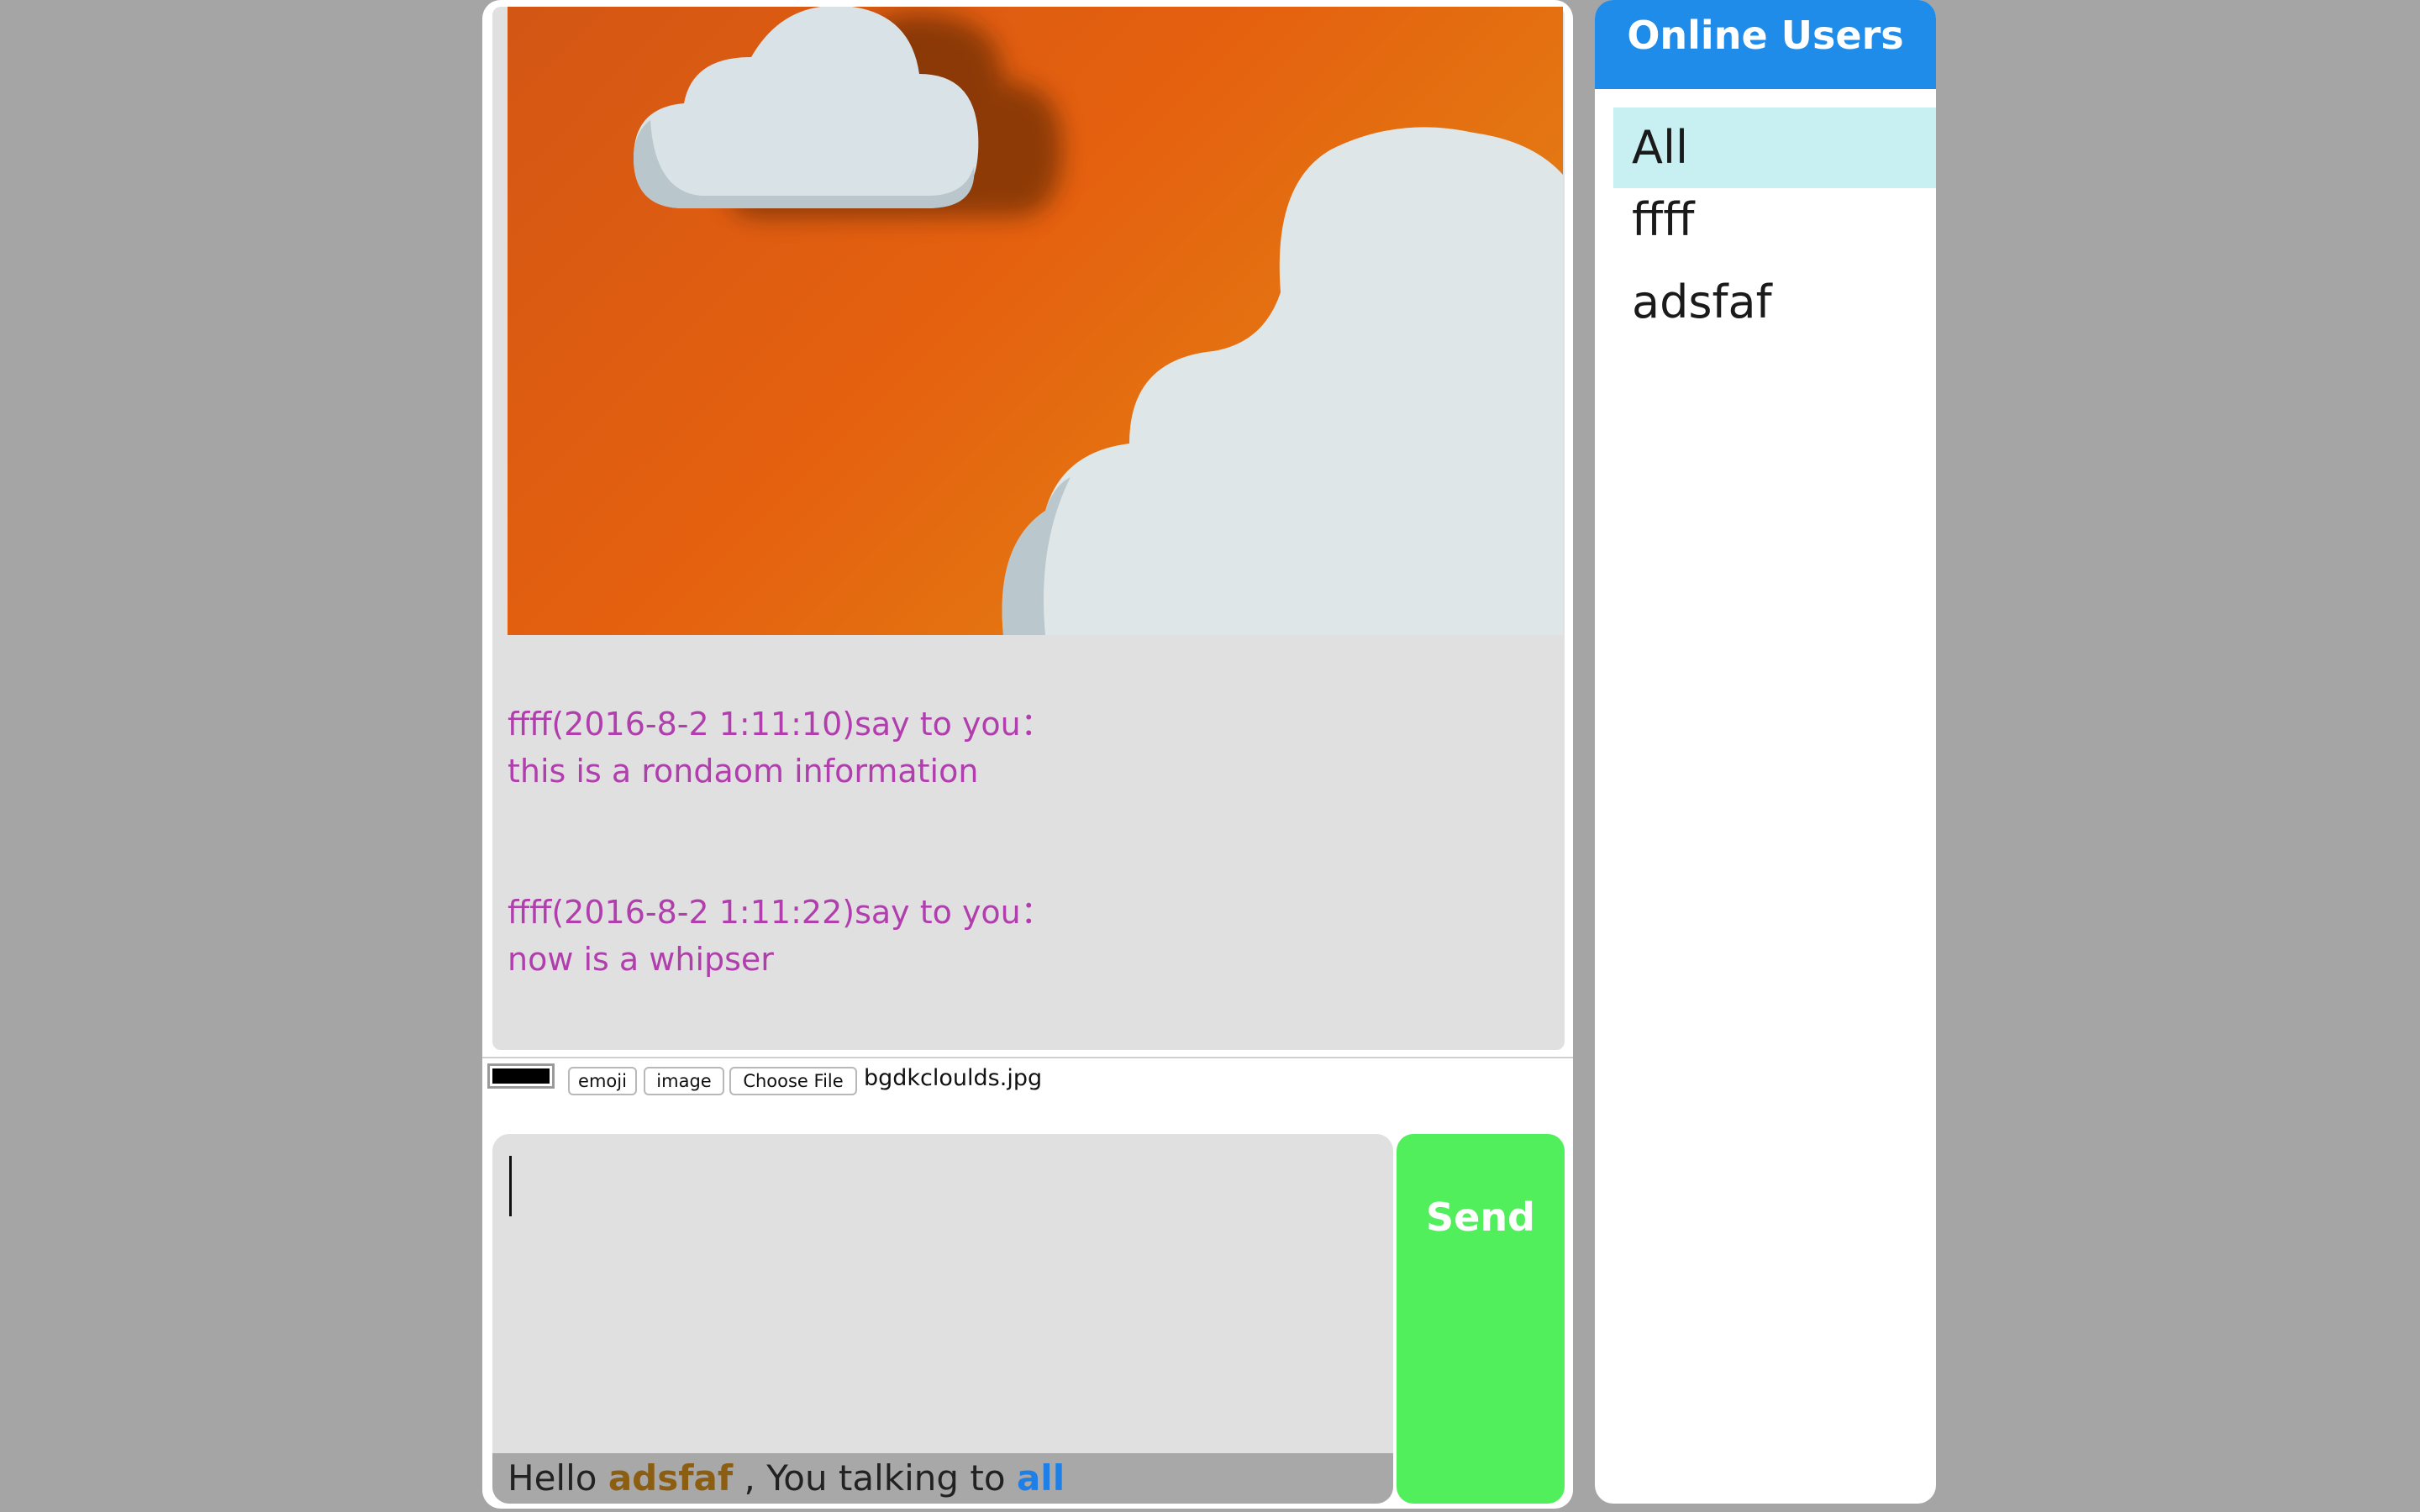 This screenshot has width=2420, height=1512. What do you see at coordinates (954, 1078) in the screenshot?
I see `selected-file-name: bgdkcloulds.jpg` at bounding box center [954, 1078].